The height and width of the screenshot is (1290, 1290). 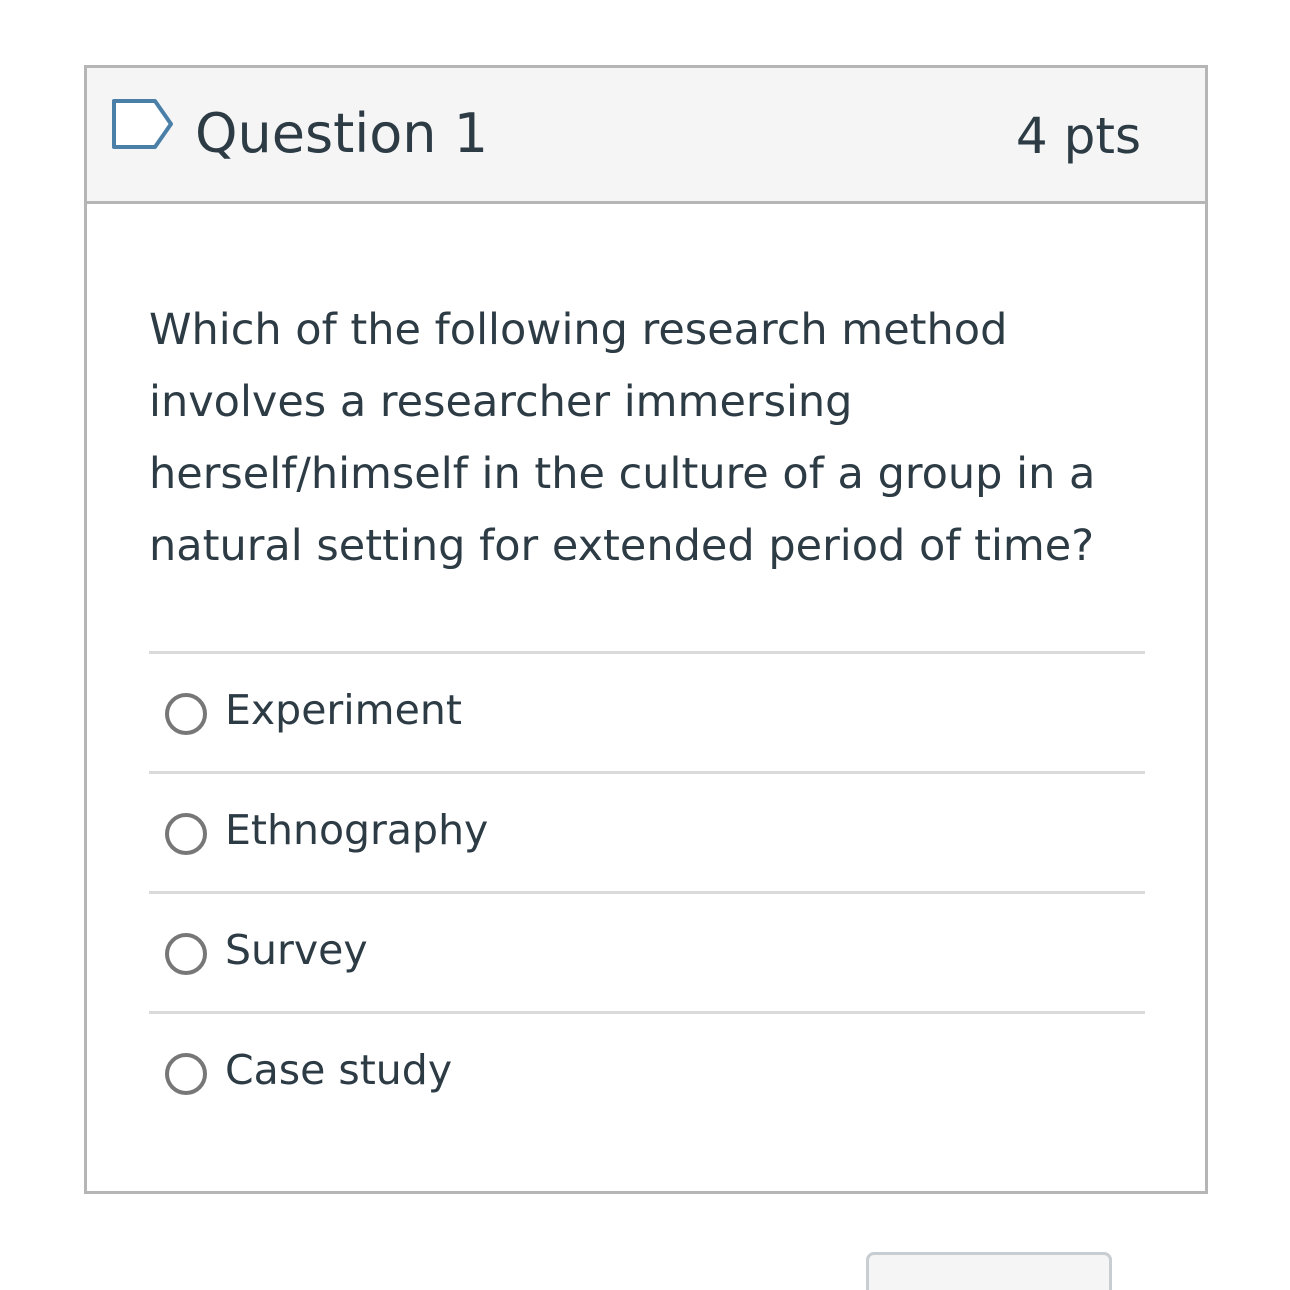 I want to click on answer-label: Survey, so click(x=296, y=950).